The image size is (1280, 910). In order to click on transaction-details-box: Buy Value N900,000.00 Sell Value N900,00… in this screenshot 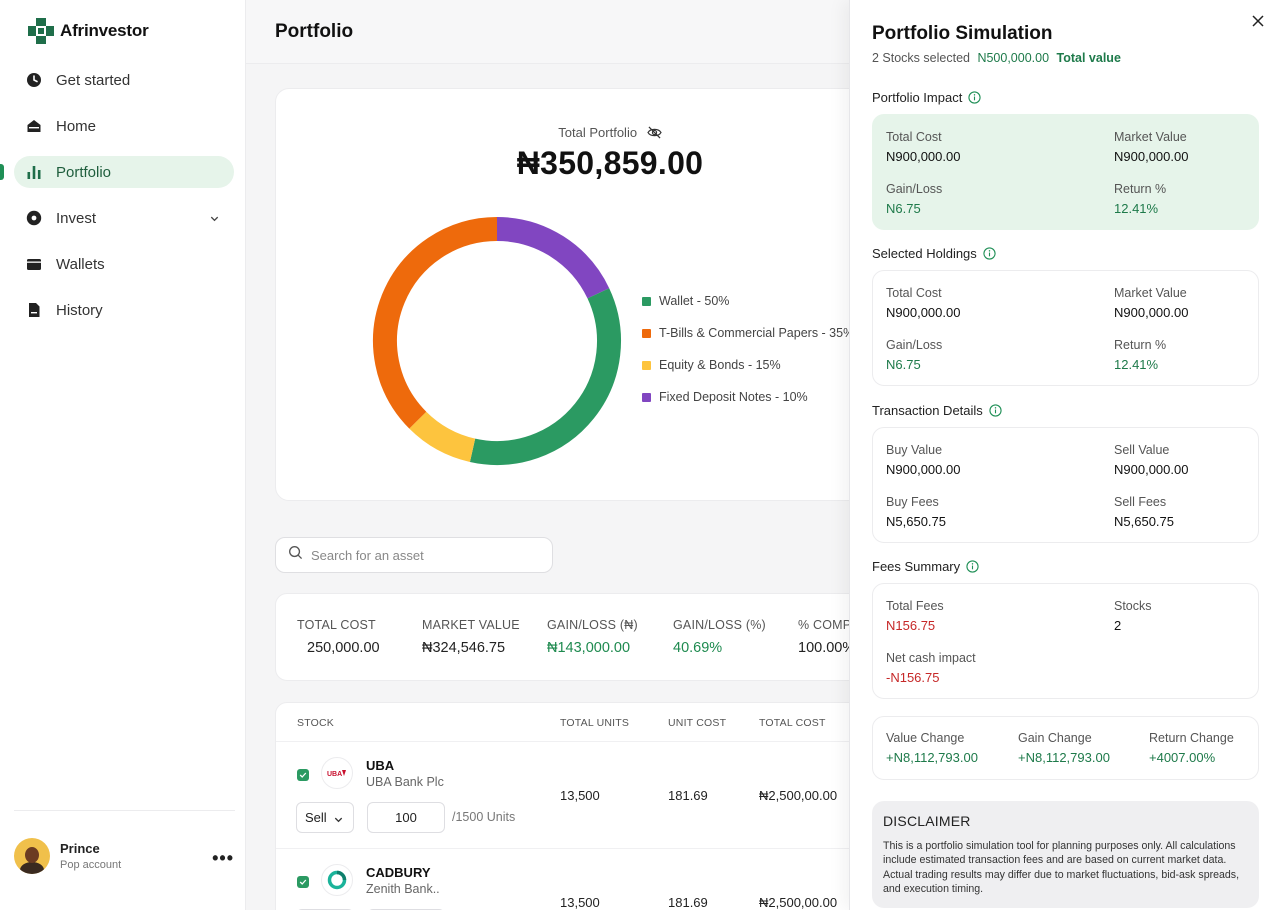, I will do `click(1065, 485)`.